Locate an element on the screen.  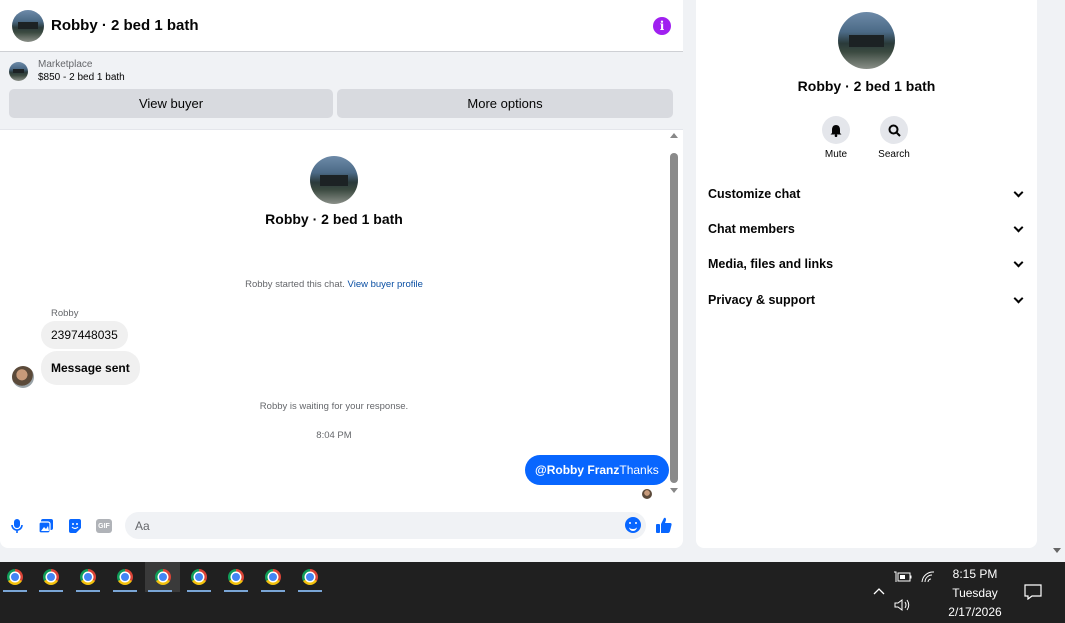
microphone-icon is located at coordinates (17, 526).